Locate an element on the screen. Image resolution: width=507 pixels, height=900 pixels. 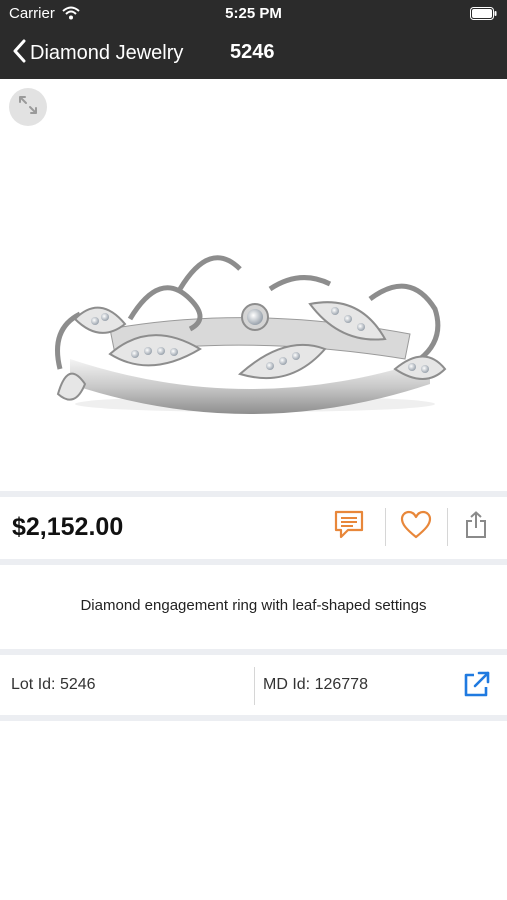
message-icon is located at coordinates (349, 527).